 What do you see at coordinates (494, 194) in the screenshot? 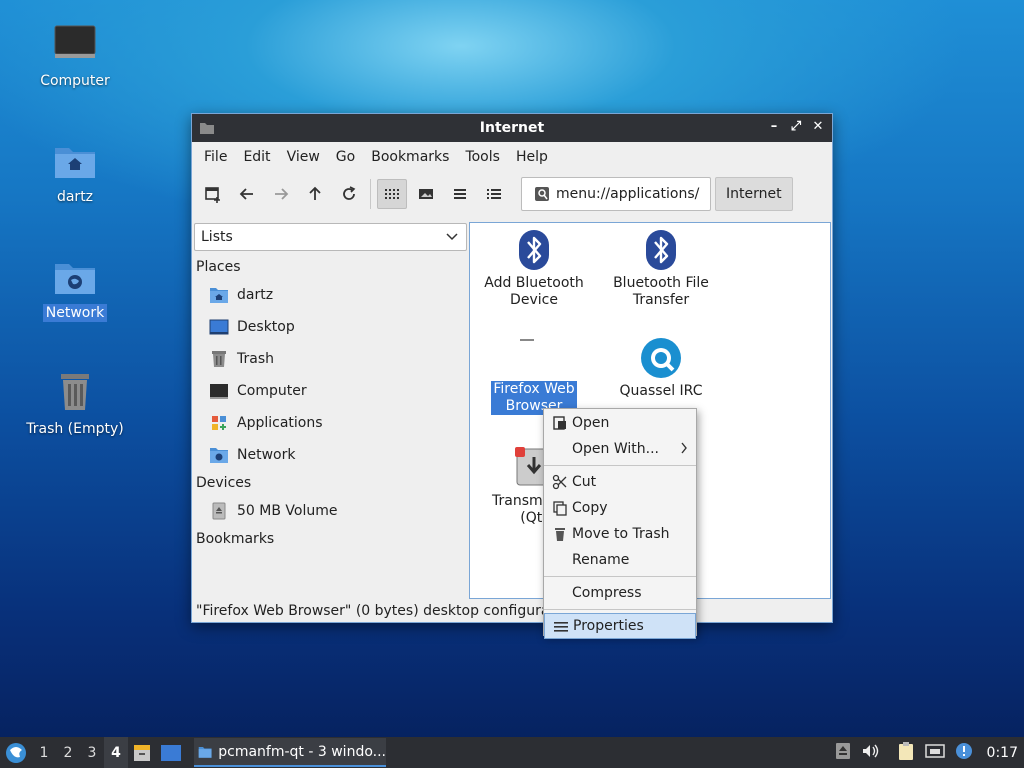
I see `detailed-view-button` at bounding box center [494, 194].